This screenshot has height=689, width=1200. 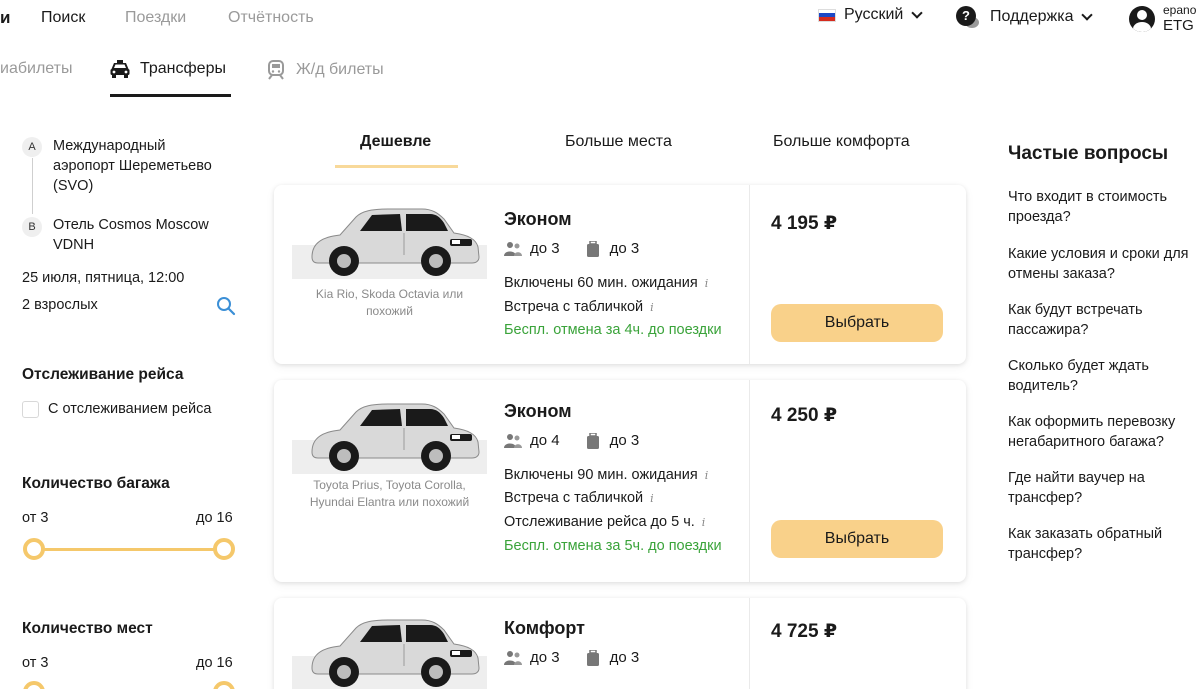 What do you see at coordinates (271, 18) in the screenshot?
I see `nav-reports: Отчётность` at bounding box center [271, 18].